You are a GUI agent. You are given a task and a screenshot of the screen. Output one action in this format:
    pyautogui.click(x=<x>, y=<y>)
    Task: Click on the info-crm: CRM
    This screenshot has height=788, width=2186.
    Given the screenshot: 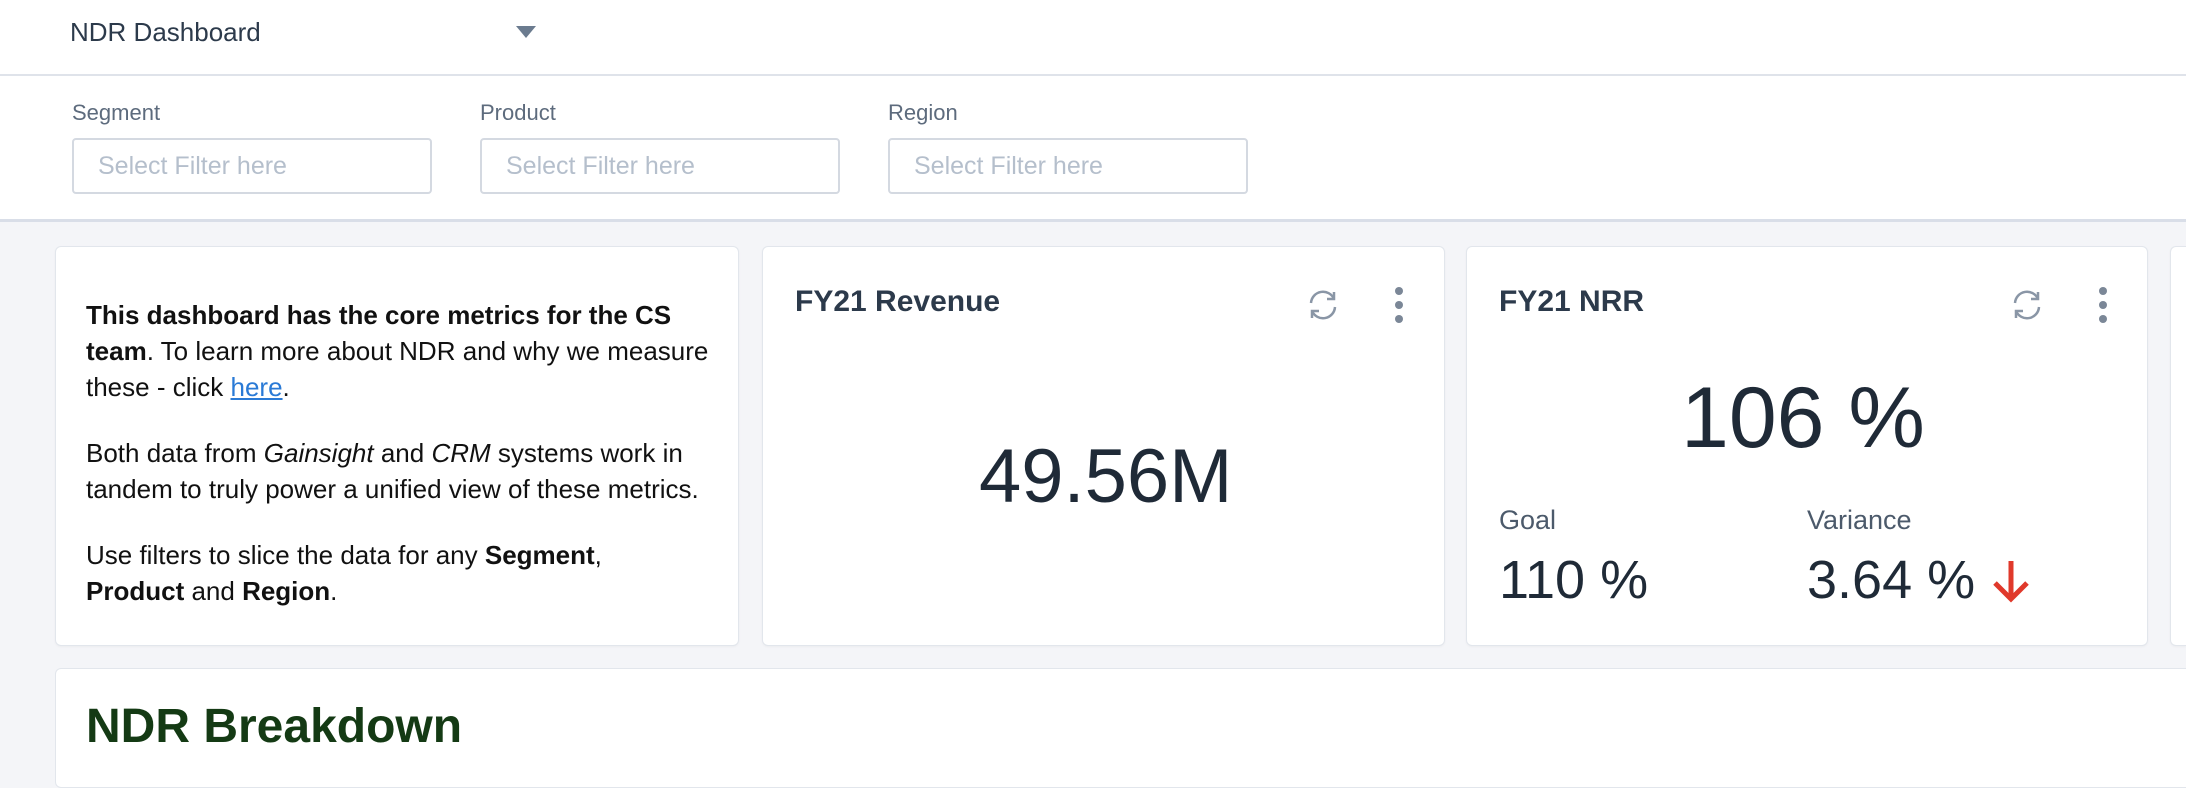 What is the action you would take?
    pyautogui.click(x=461, y=453)
    